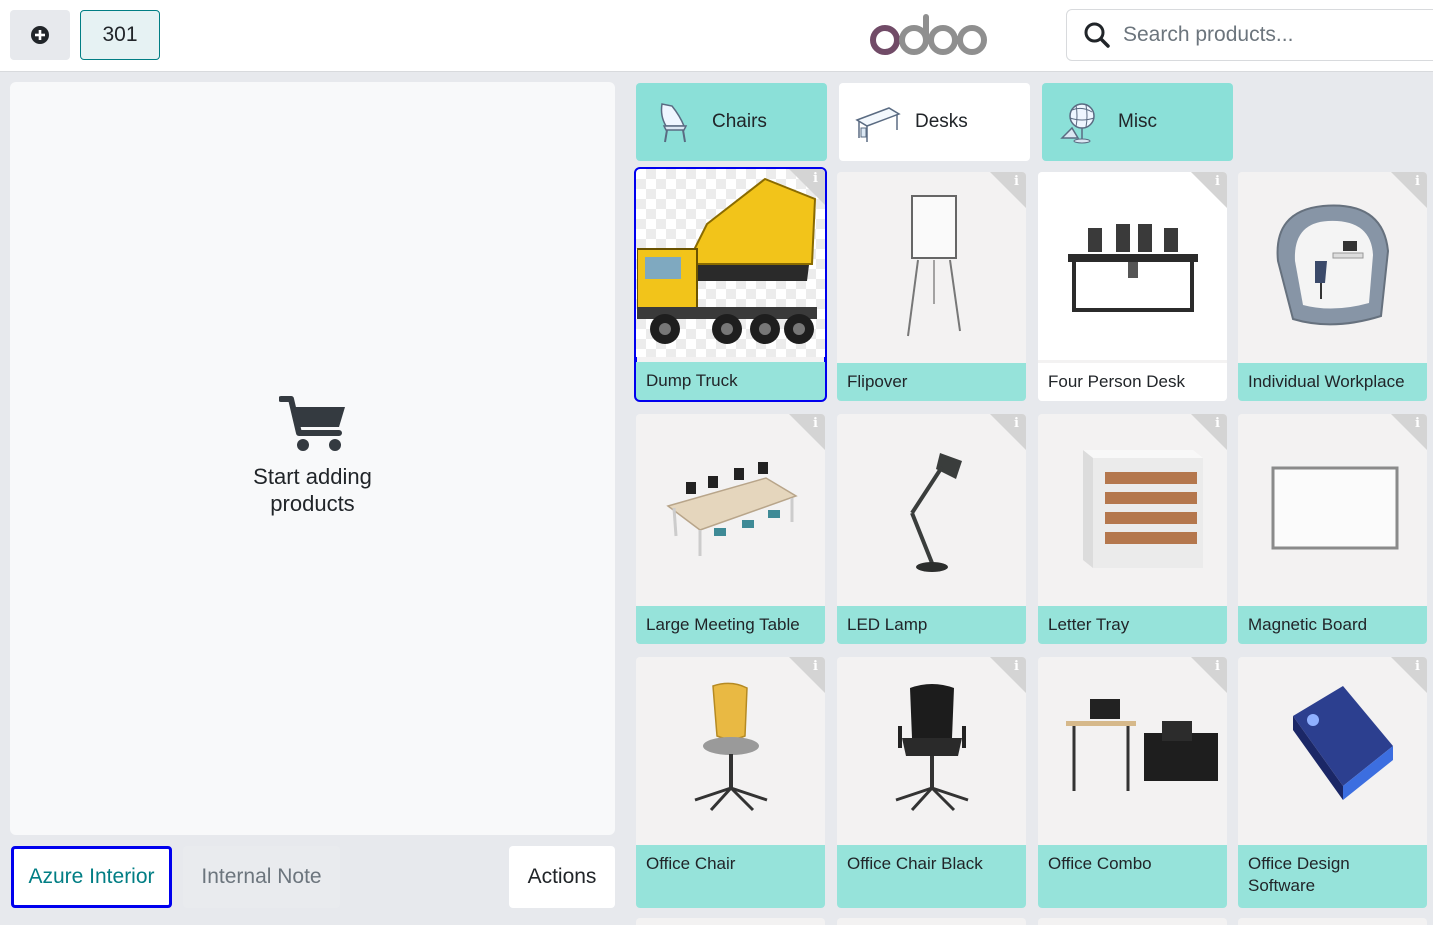 This screenshot has height=925, width=1433. What do you see at coordinates (730, 747) in the screenshot?
I see `office-chair-image` at bounding box center [730, 747].